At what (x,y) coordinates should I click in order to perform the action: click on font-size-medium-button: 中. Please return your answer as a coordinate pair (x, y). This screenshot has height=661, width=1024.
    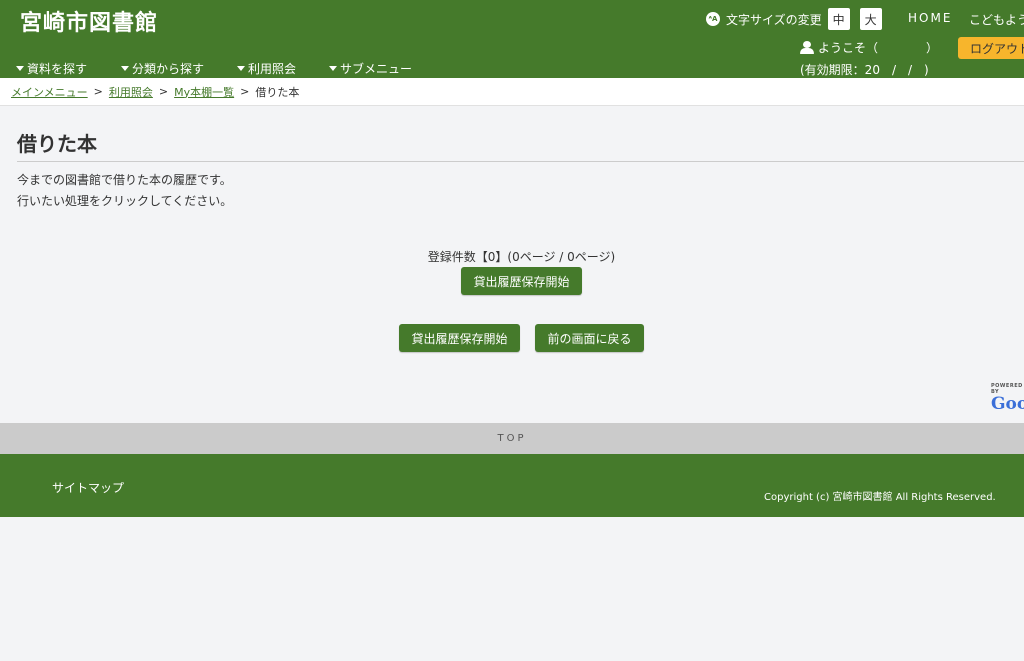
    Looking at the image, I should click on (838, 19).